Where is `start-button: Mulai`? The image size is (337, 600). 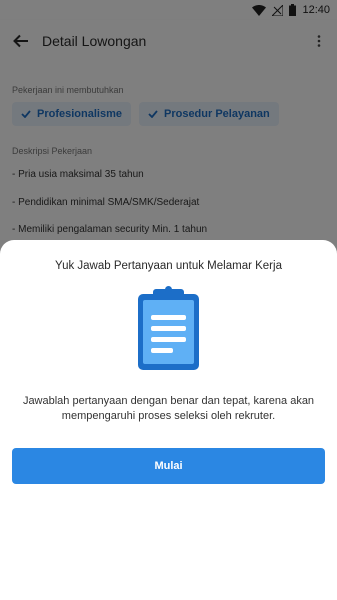 start-button: Mulai is located at coordinates (168, 466).